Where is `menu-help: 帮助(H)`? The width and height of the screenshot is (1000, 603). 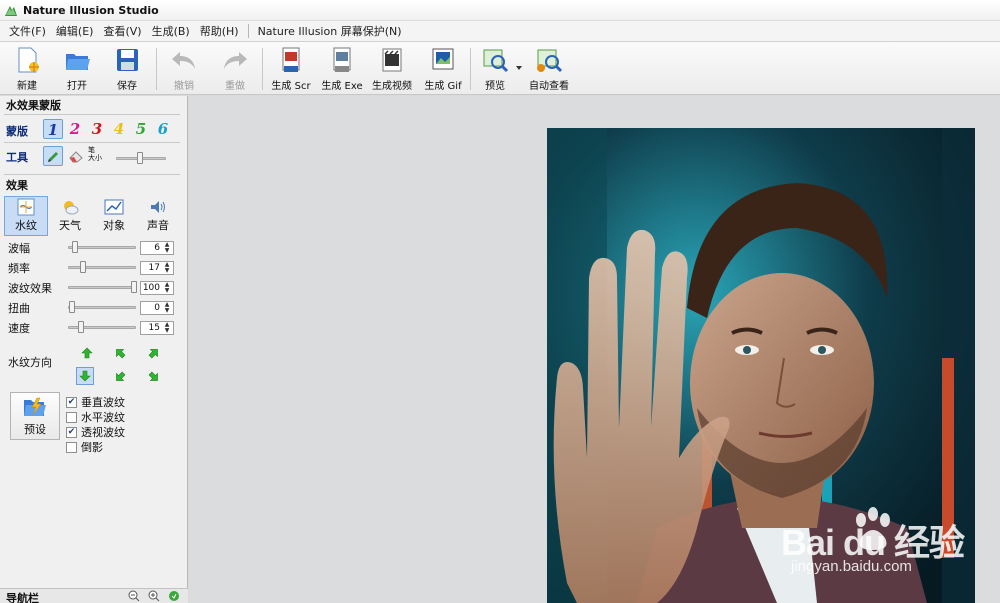 menu-help: 帮助(H) is located at coordinates (219, 31).